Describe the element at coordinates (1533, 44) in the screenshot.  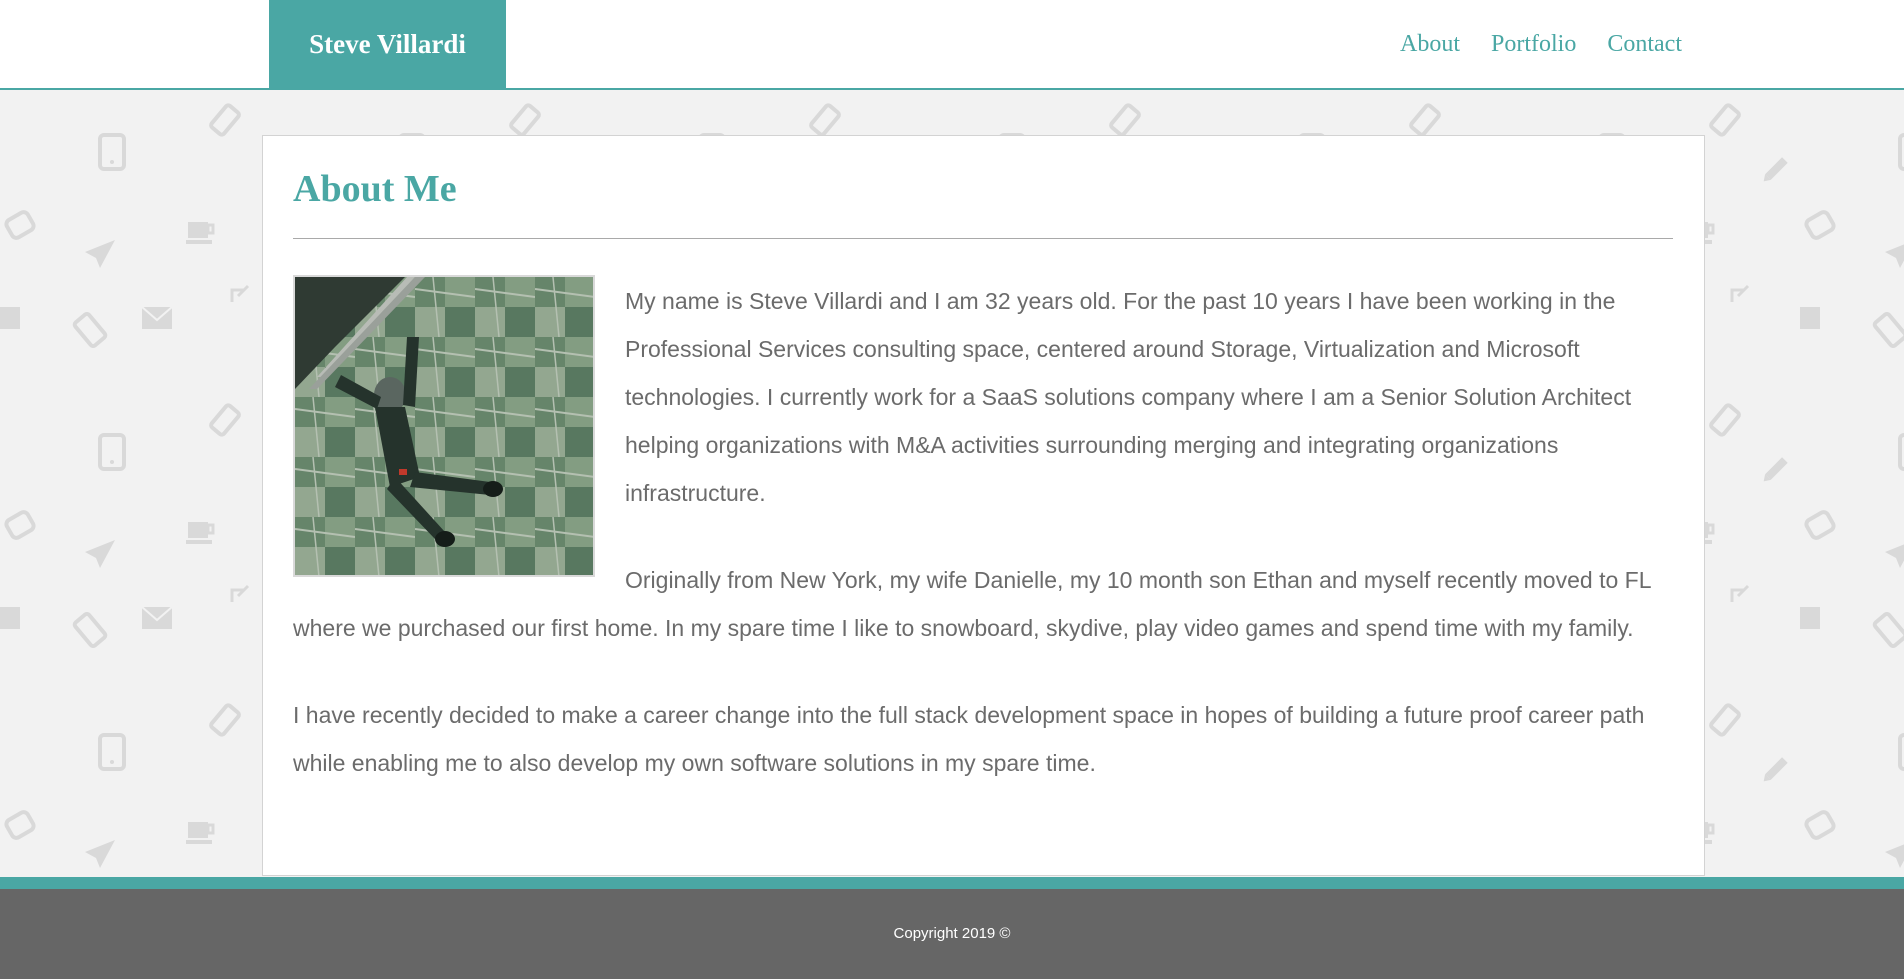
I see `nav-link-portfolio: Portfolio` at that location.